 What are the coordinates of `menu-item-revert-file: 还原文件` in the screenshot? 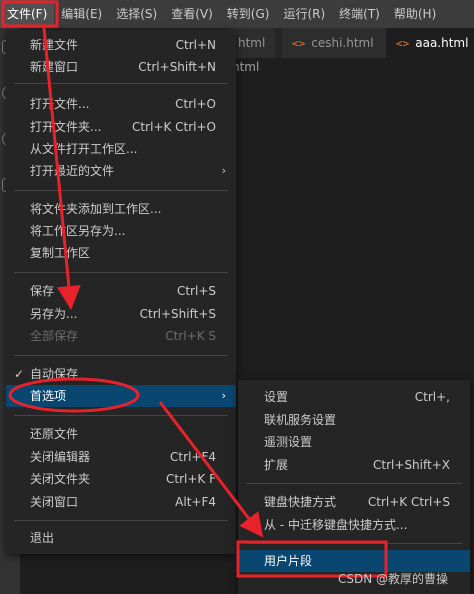 It's located at (121, 434).